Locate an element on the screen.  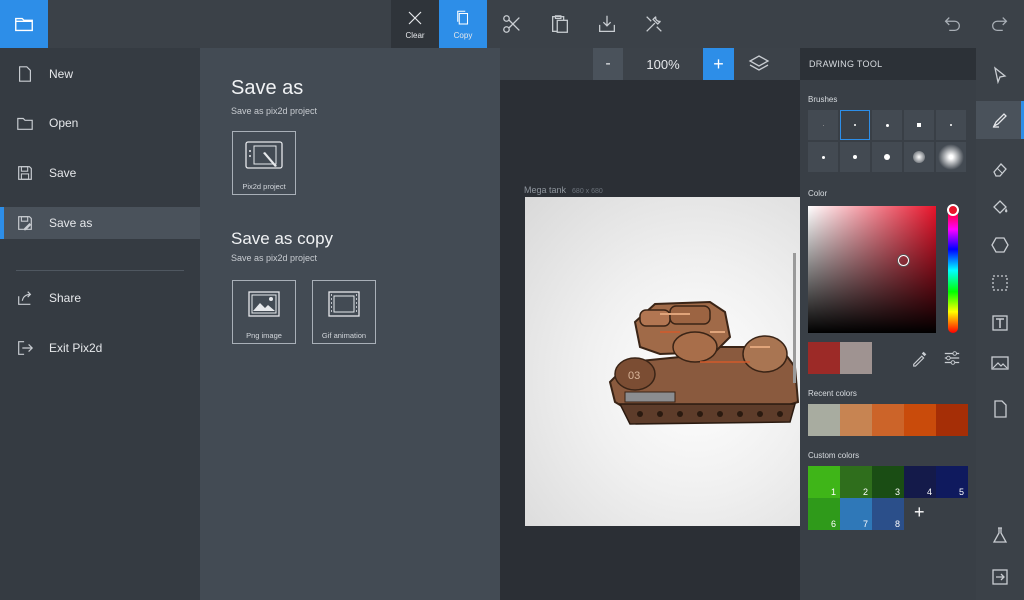
lab-button is located at coordinates (1000, 535).